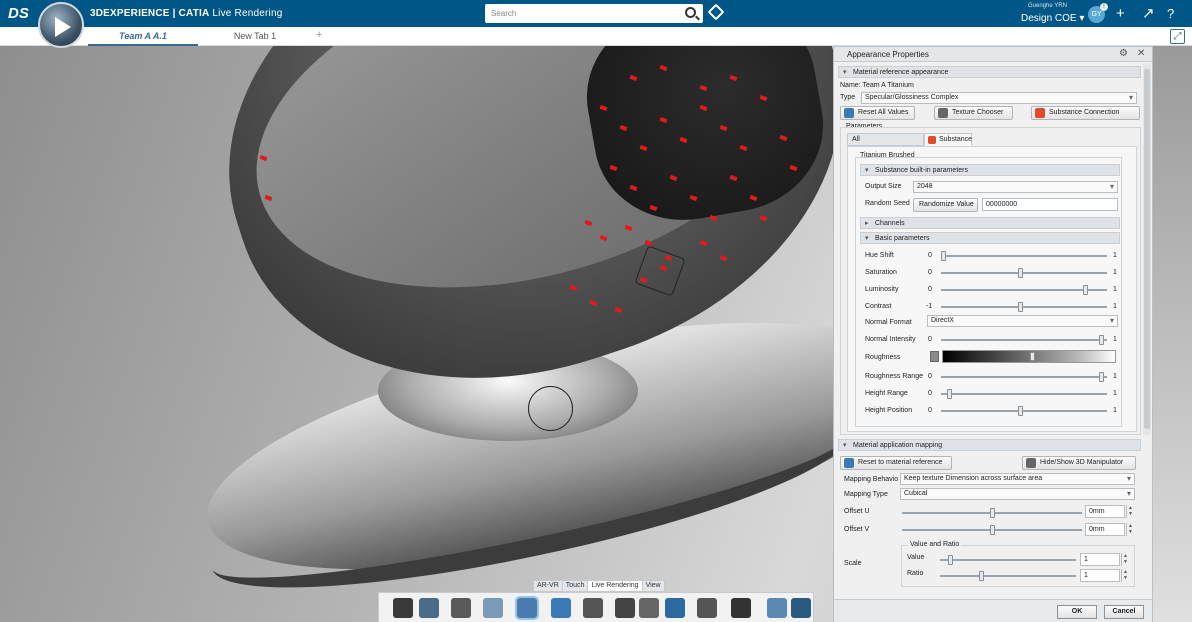  I want to click on offset-v-slider, so click(992, 530).